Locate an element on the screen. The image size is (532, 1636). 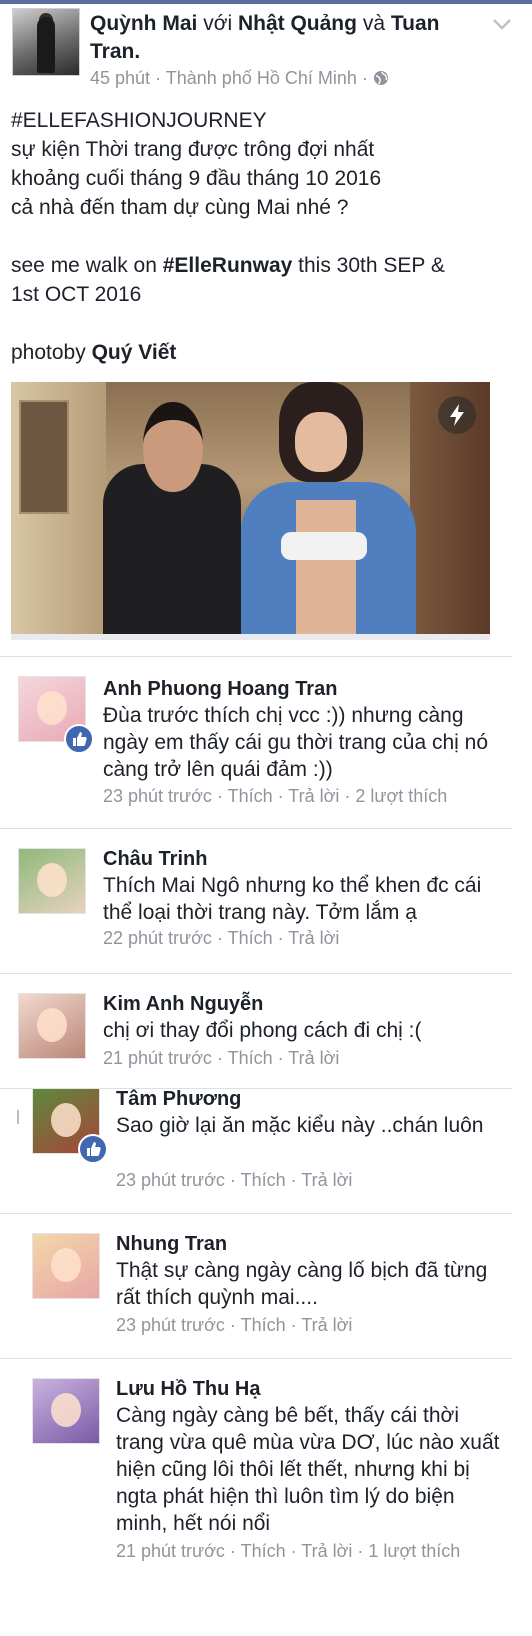
post-meta: 45 phút · Thành phố Hồ Chí Minh · is located at coordinates (239, 78).